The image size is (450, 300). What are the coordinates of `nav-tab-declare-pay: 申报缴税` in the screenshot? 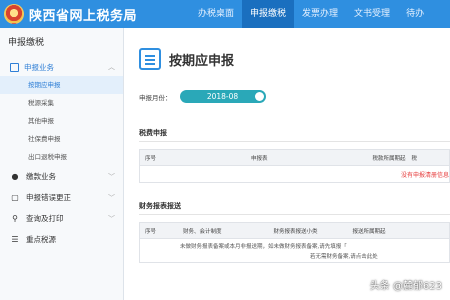 It's located at (268, 14).